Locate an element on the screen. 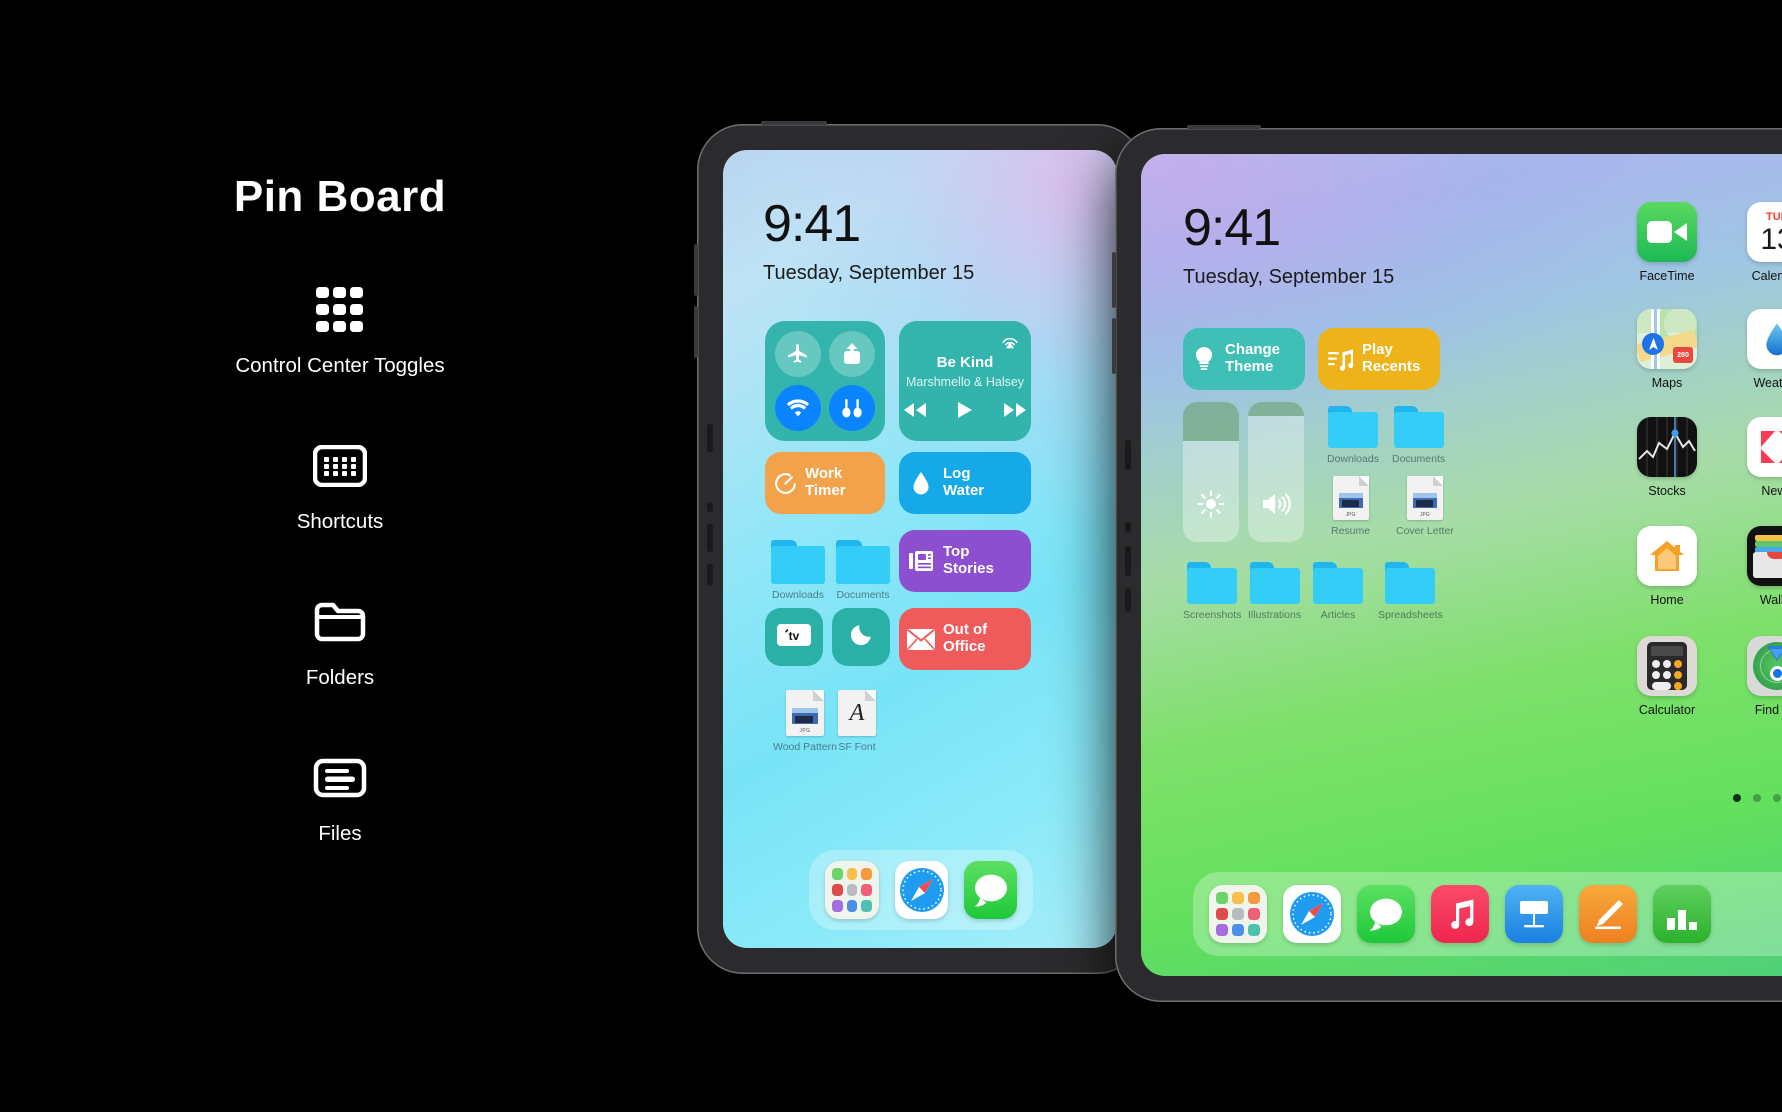 This screenshot has width=1782, height=1112. app-calendar: TUE 13 Calendar is located at coordinates (1761, 242).